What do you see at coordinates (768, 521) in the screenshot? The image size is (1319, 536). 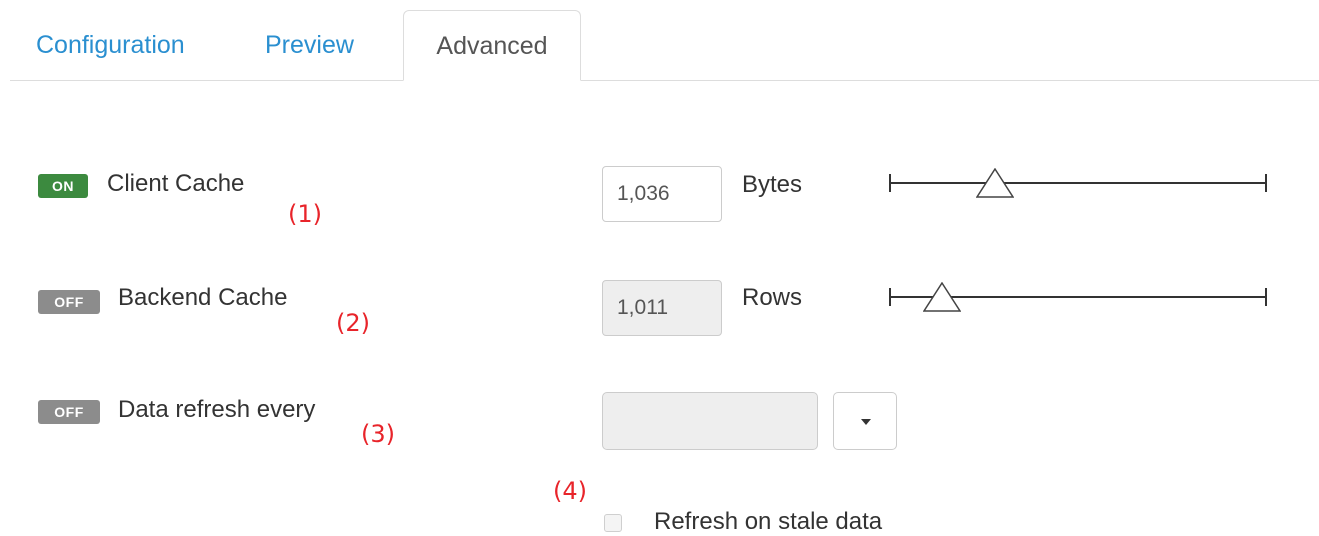 I see `refresh-stale-label: Refresh on stale data` at bounding box center [768, 521].